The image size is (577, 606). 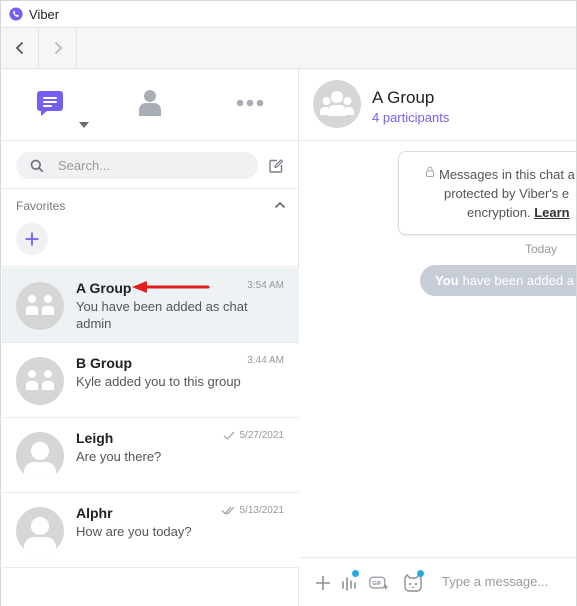 I want to click on person-icon, so click(x=150, y=103).